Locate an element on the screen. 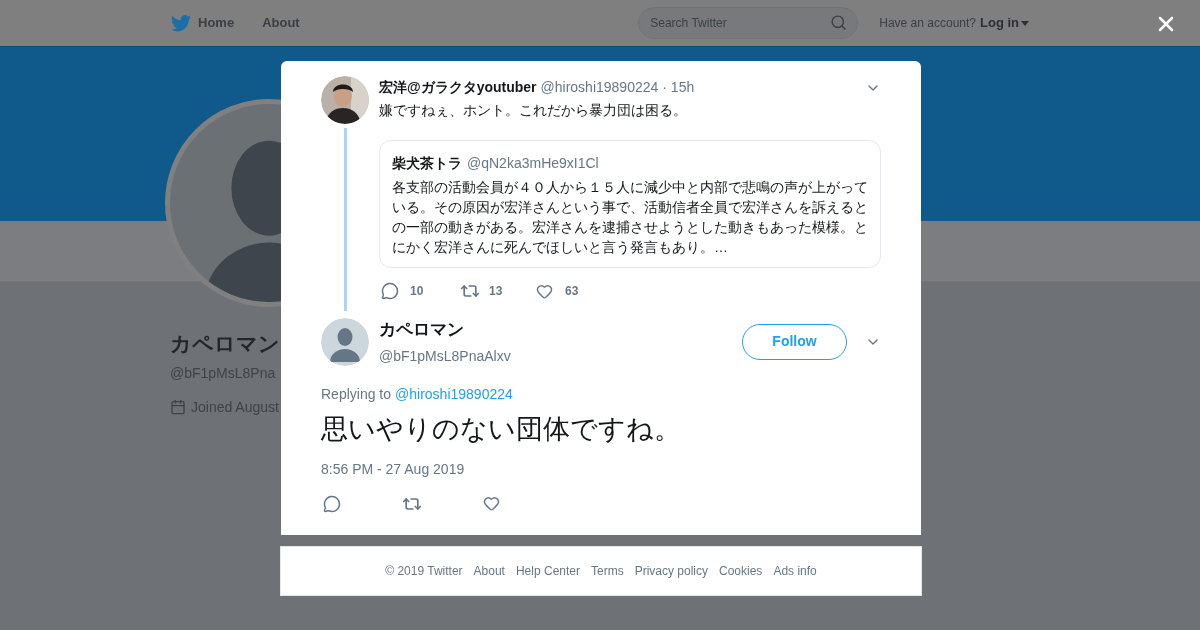 The height and width of the screenshot is (630, 1200). author-handle: @hiroshi19890224 is located at coordinates (599, 87).